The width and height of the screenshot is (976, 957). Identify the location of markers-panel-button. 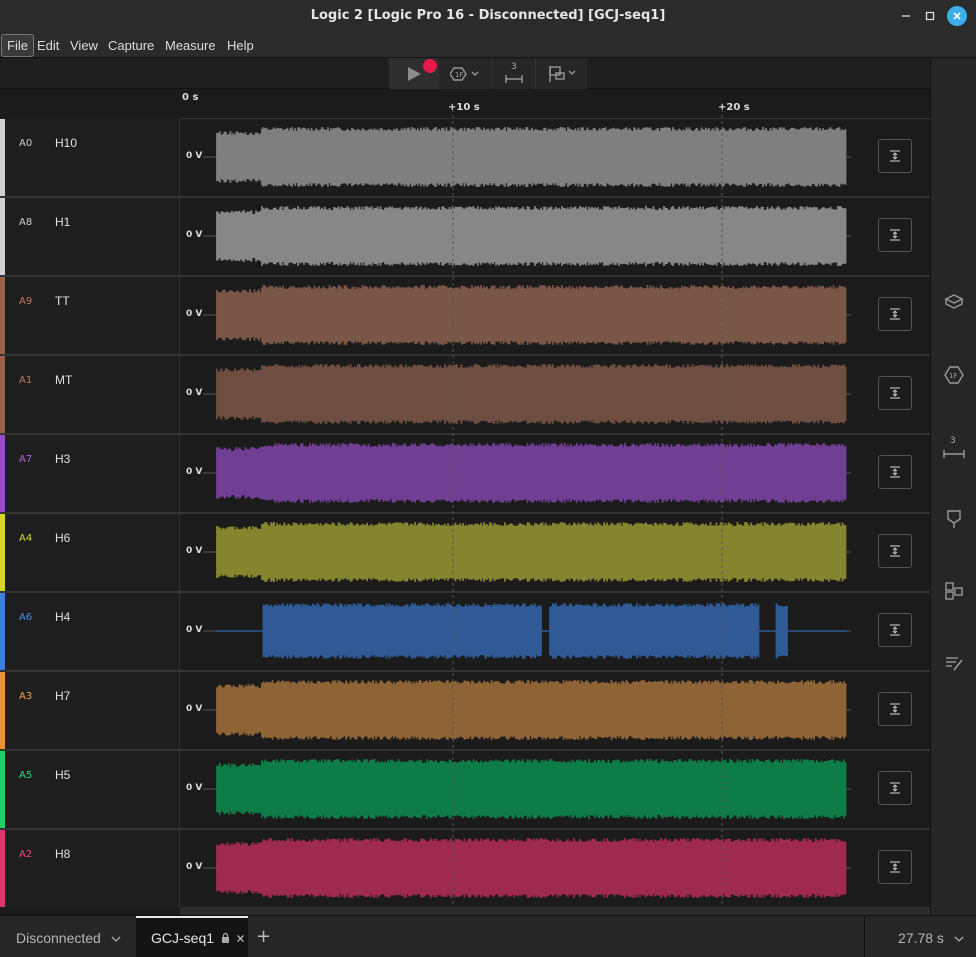
(953, 519).